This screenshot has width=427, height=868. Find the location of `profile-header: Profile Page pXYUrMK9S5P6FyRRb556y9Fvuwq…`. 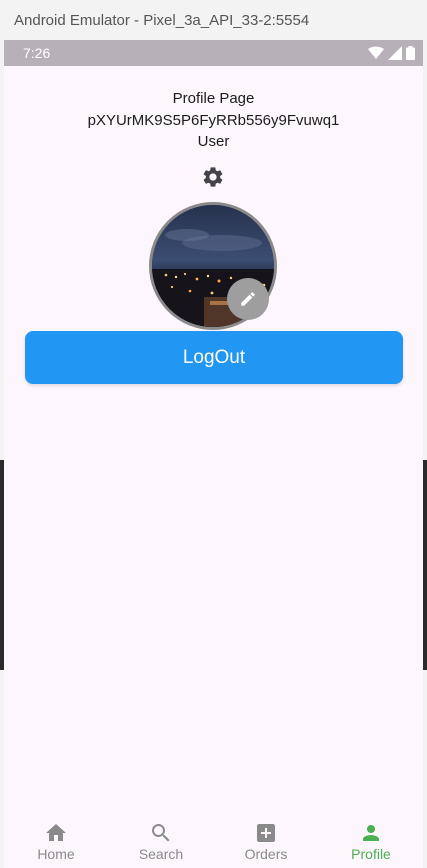

profile-header: Profile Page pXYUrMK9S5P6FyRRb556y9Fvuwq… is located at coordinates (213, 120).